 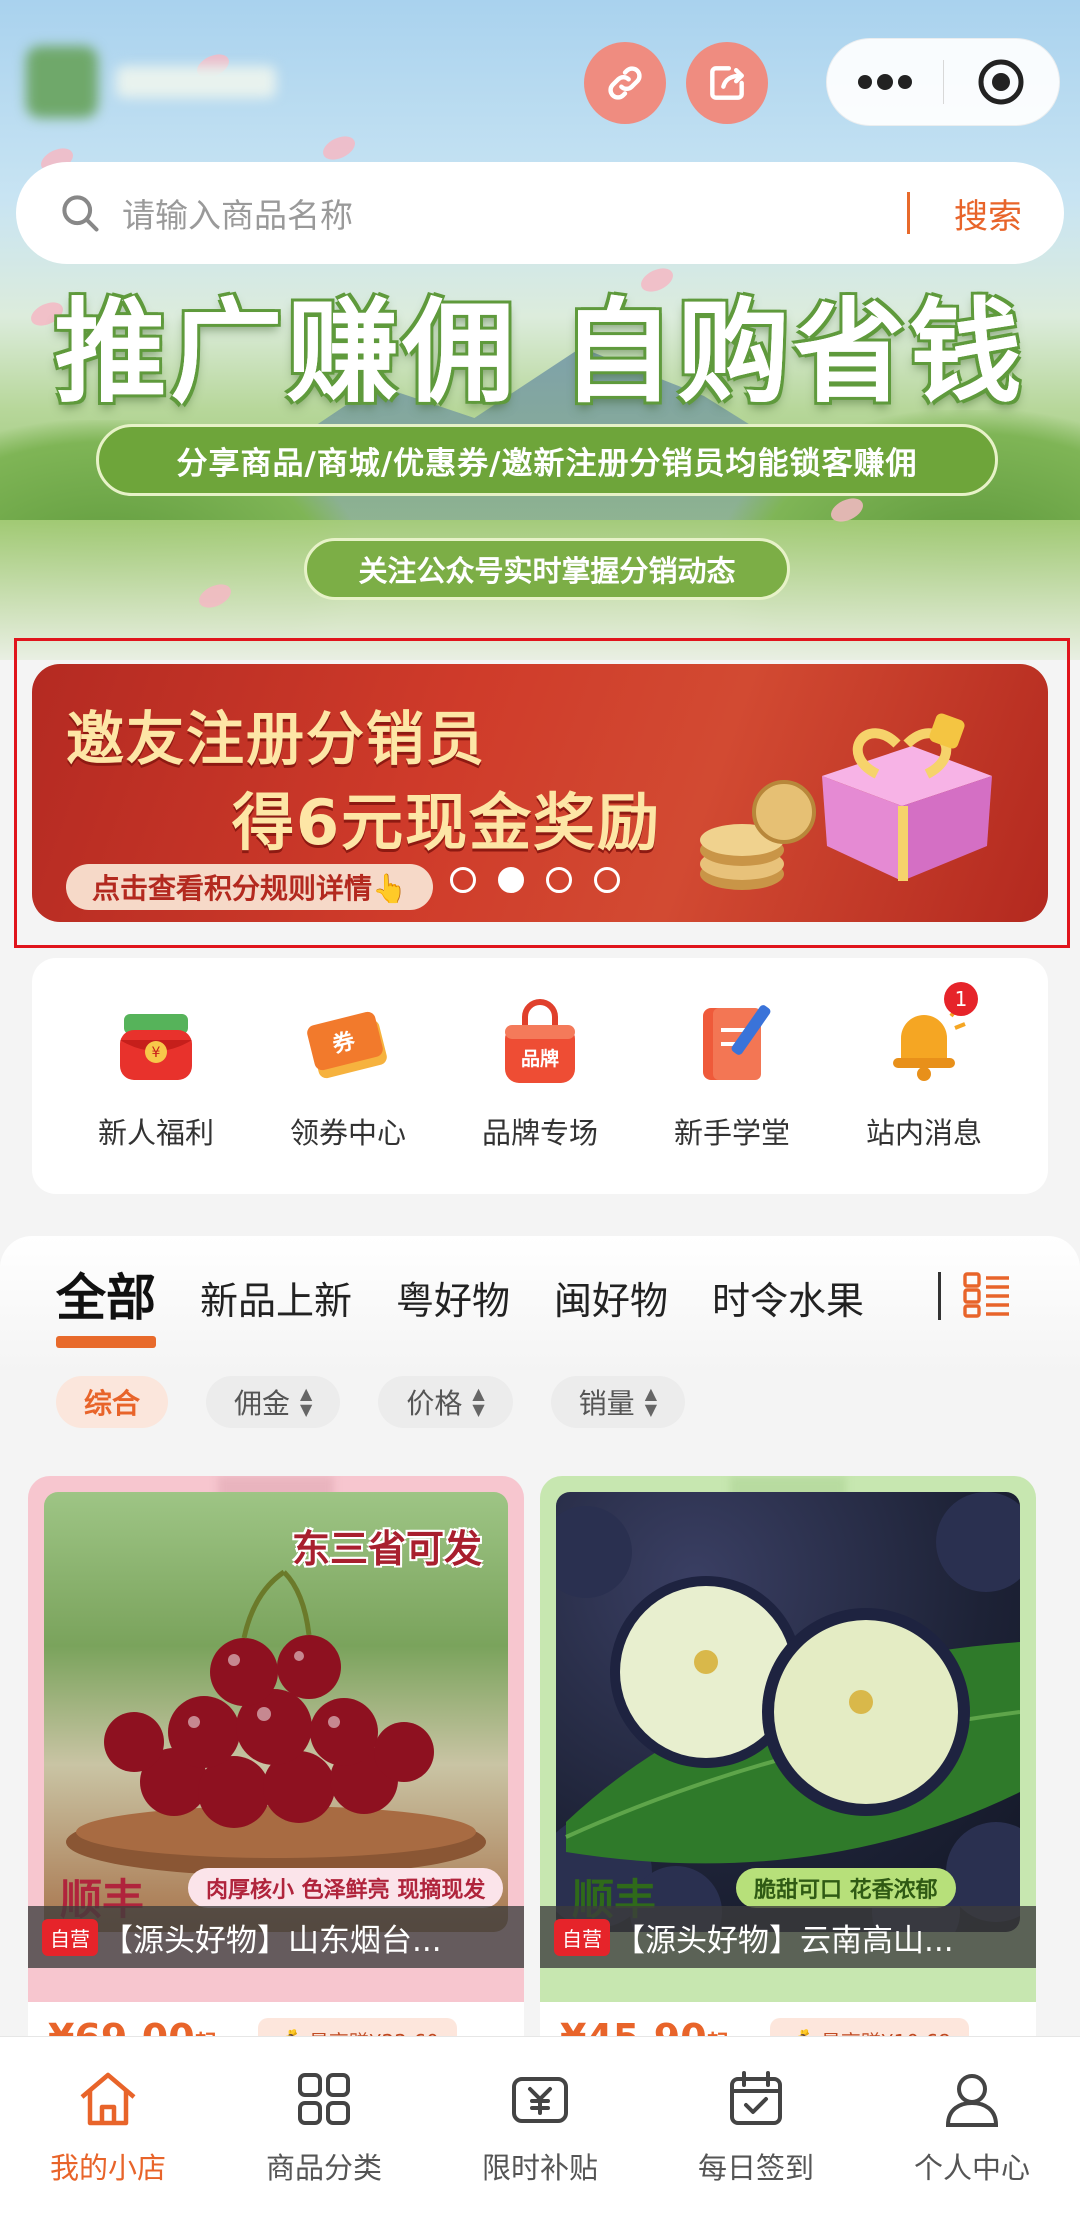 I want to click on quick-item-brand-zone: 品牌 品牌专场, so click(x=540, y=1082).